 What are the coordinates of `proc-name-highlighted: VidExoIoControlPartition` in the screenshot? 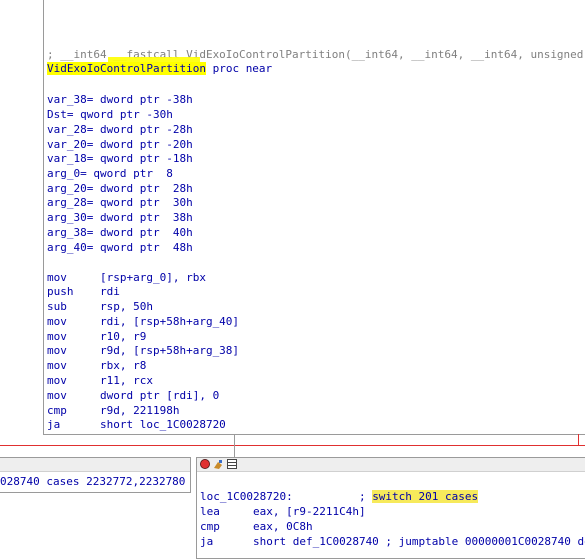 It's located at (126, 68).